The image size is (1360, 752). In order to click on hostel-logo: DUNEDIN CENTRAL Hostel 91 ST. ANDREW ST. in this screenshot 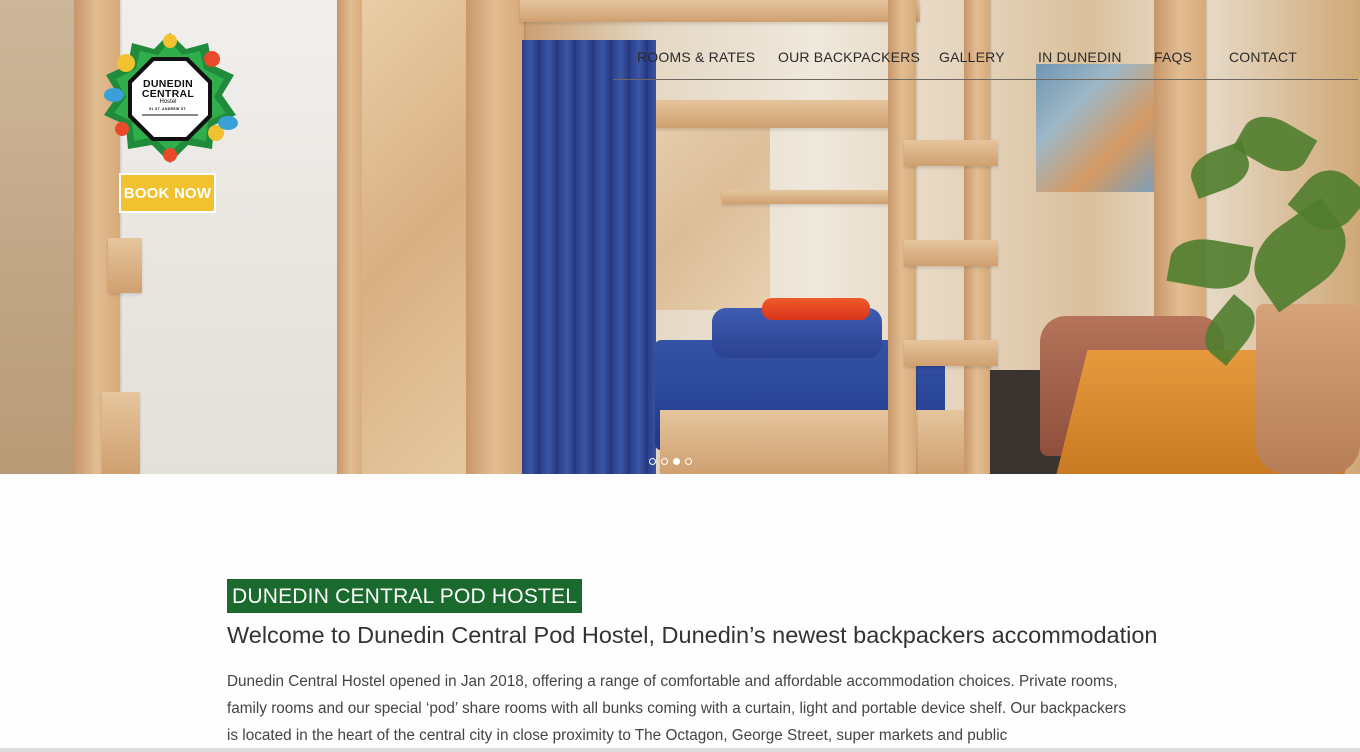, I will do `click(170, 99)`.